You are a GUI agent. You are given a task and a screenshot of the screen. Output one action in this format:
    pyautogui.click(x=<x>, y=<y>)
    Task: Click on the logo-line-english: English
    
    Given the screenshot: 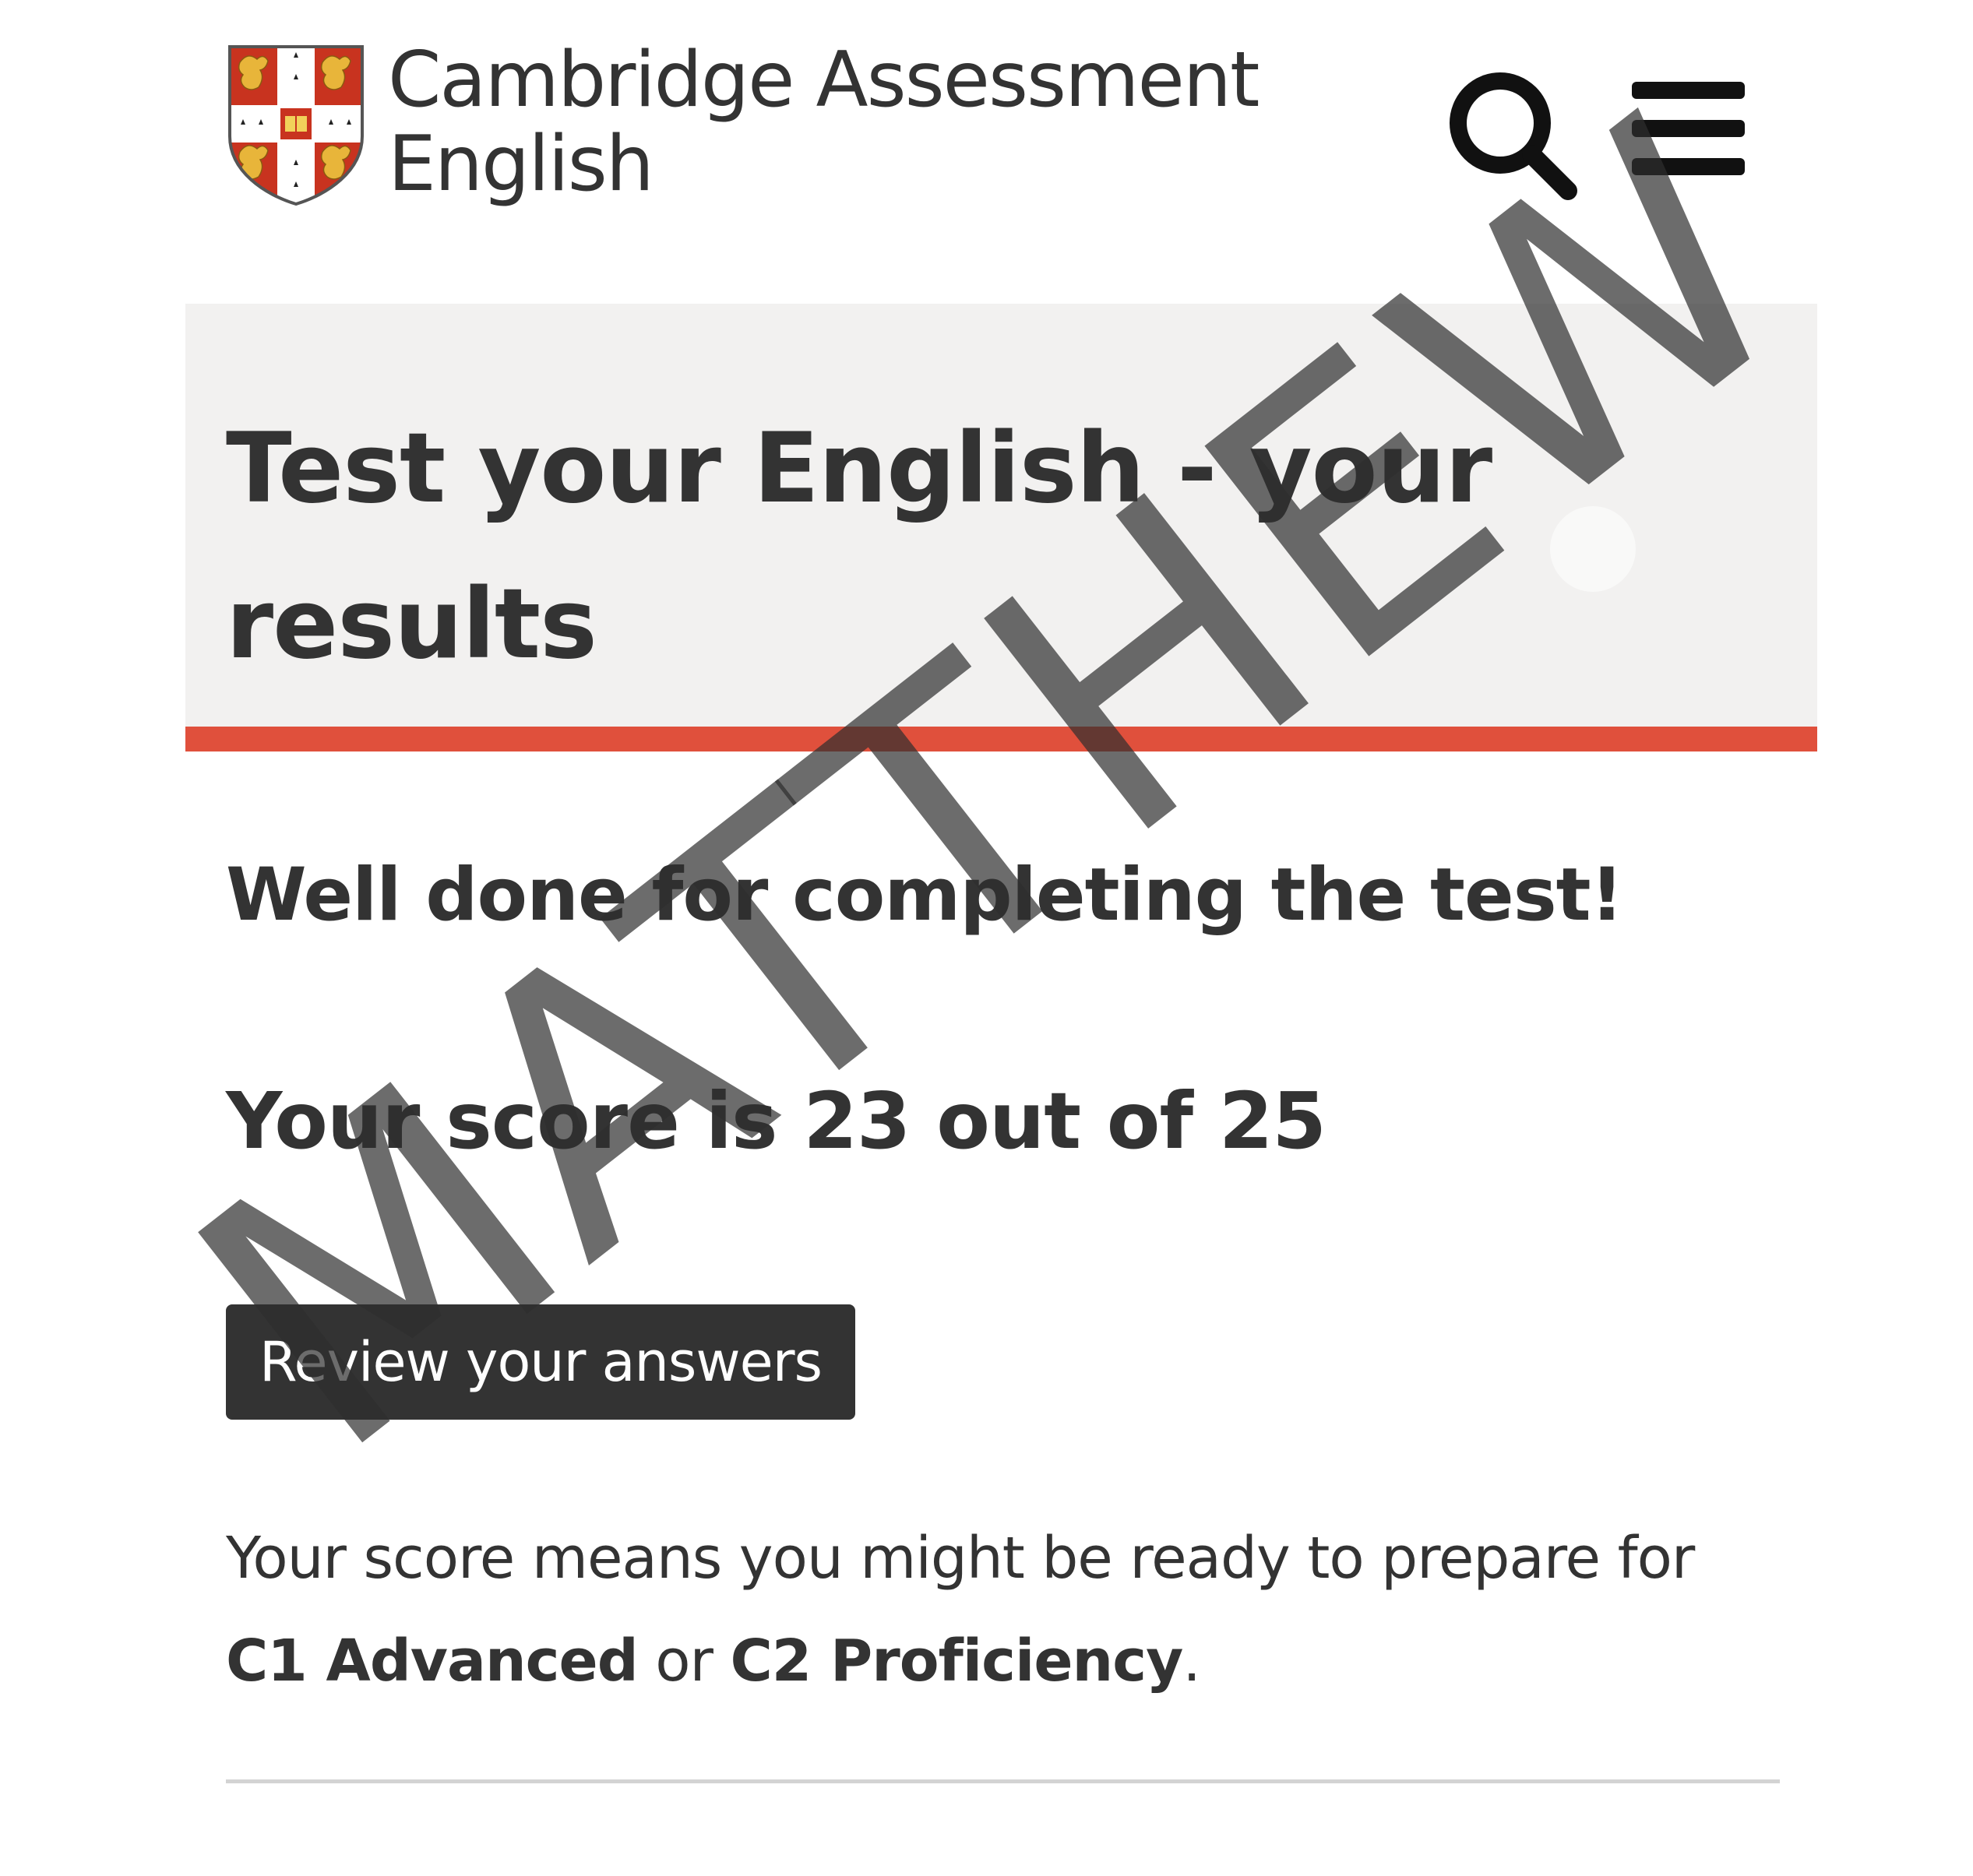 What is the action you would take?
    pyautogui.click(x=521, y=164)
    